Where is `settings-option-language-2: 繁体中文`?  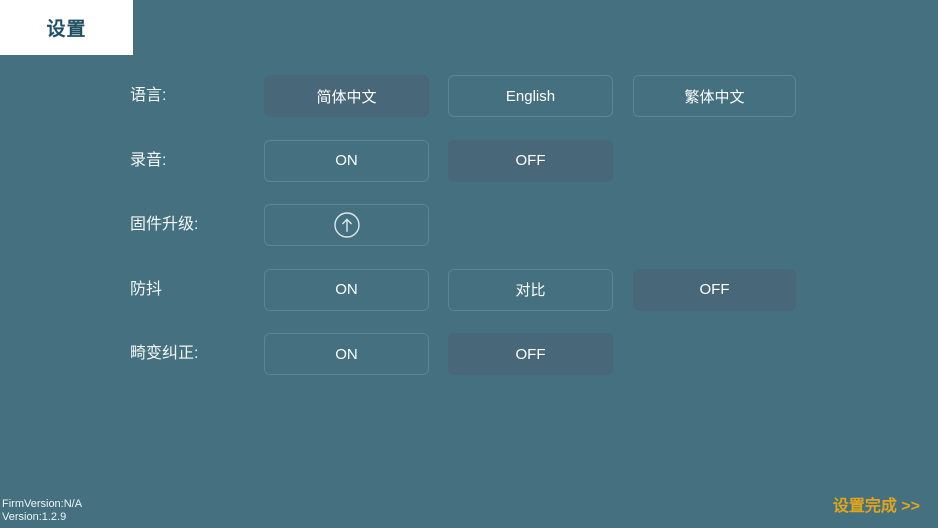 settings-option-language-2: 繁体中文 is located at coordinates (714, 96).